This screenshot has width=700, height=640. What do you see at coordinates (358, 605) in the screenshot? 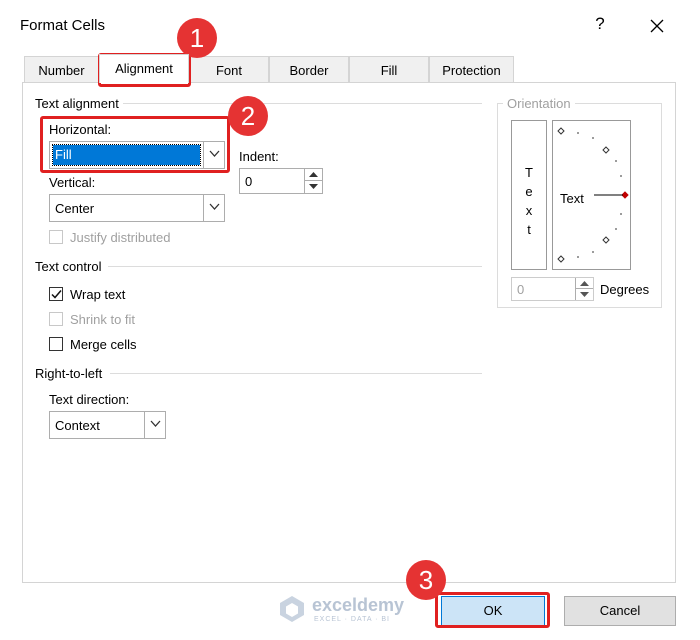
I see `watermark-name: exceldemy` at bounding box center [358, 605].